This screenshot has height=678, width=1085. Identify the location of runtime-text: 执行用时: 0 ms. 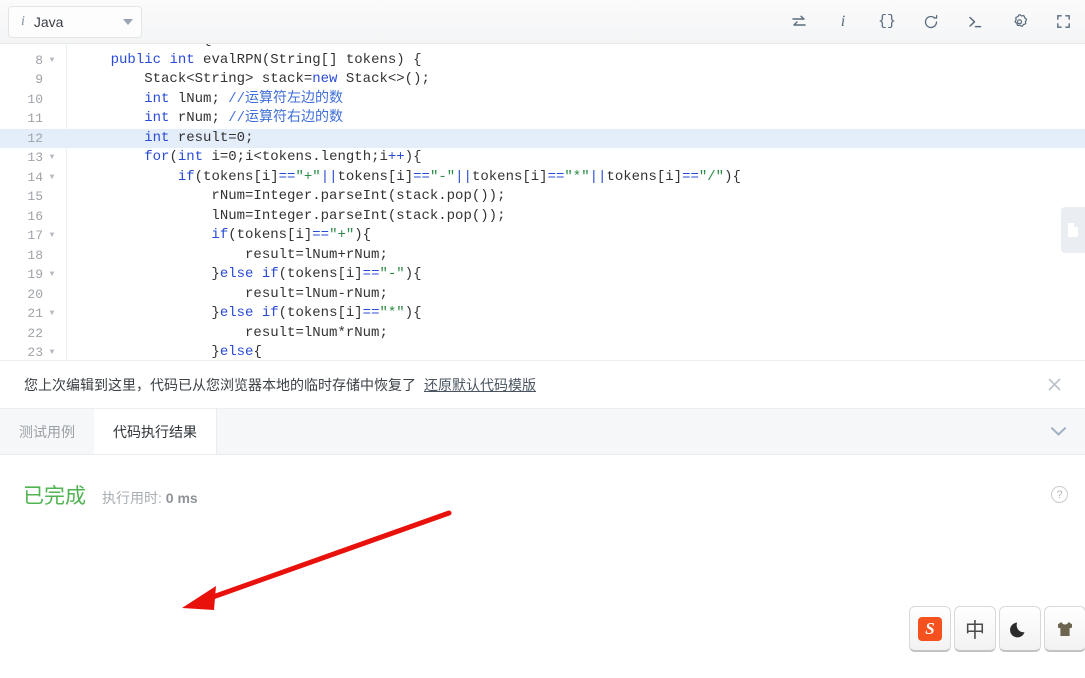
(150, 498).